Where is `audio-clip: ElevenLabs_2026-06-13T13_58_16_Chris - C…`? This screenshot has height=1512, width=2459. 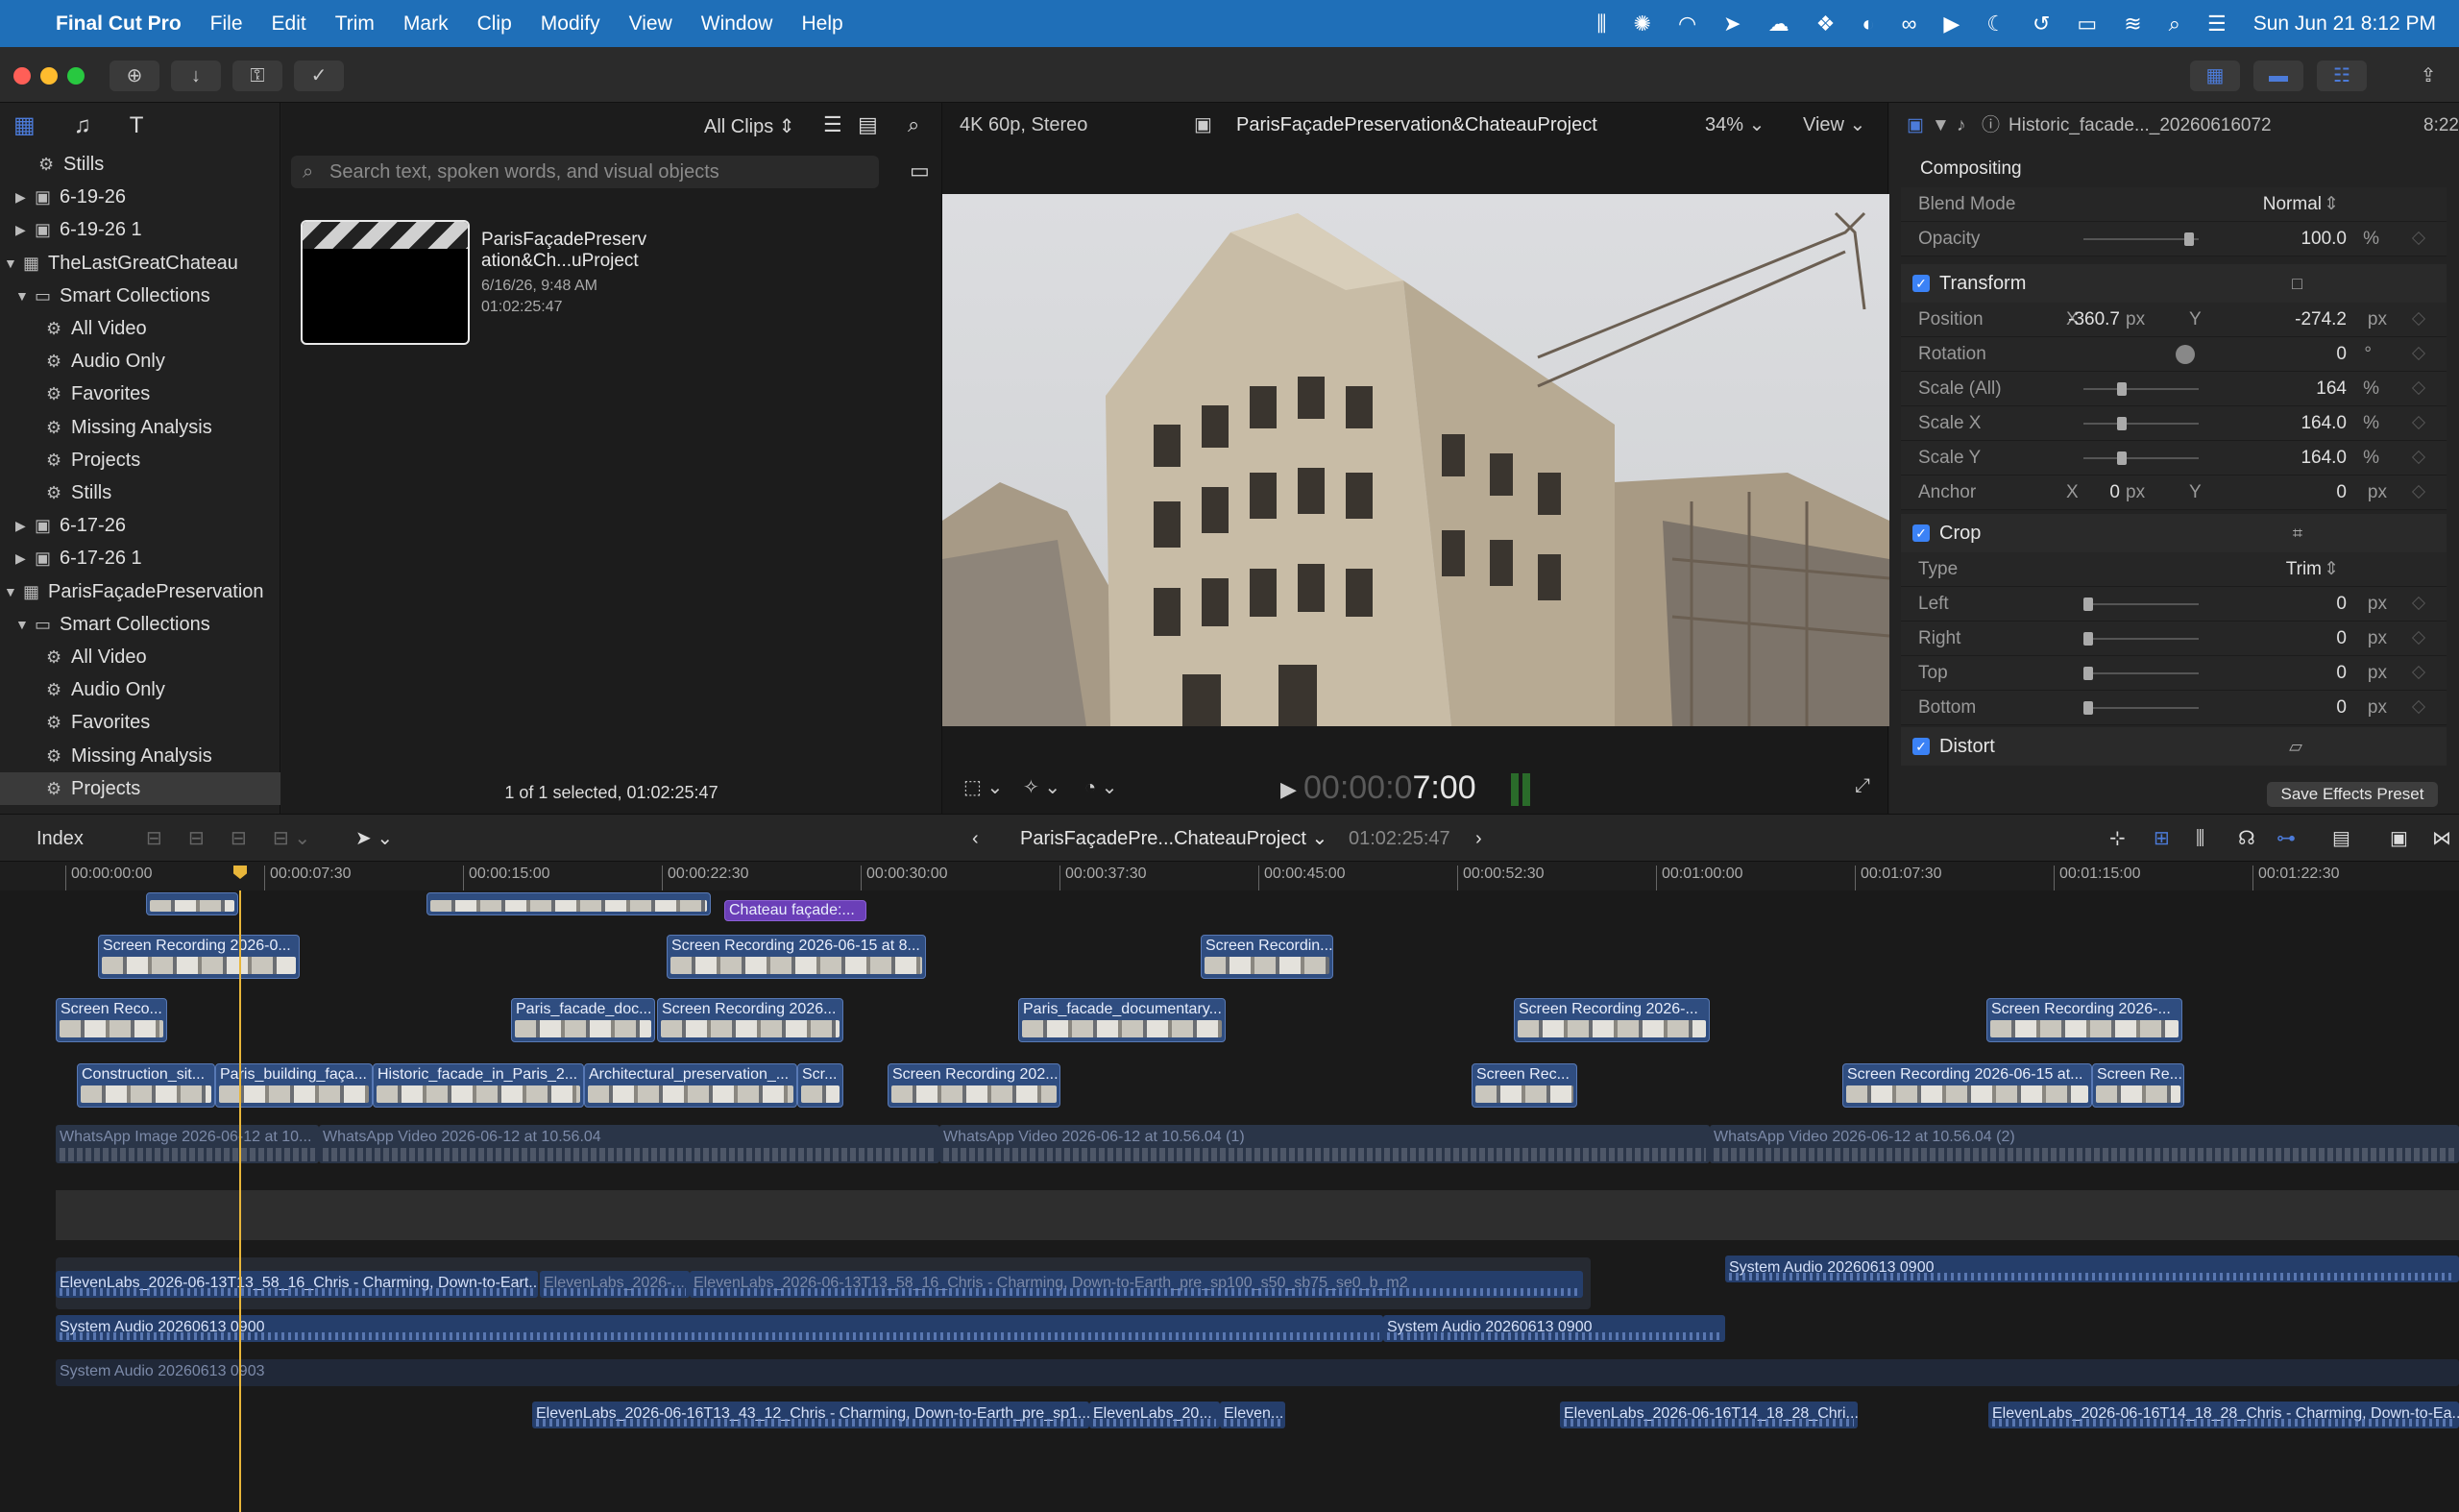 audio-clip: ElevenLabs_2026-06-13T13_58_16_Chris - C… is located at coordinates (297, 1284).